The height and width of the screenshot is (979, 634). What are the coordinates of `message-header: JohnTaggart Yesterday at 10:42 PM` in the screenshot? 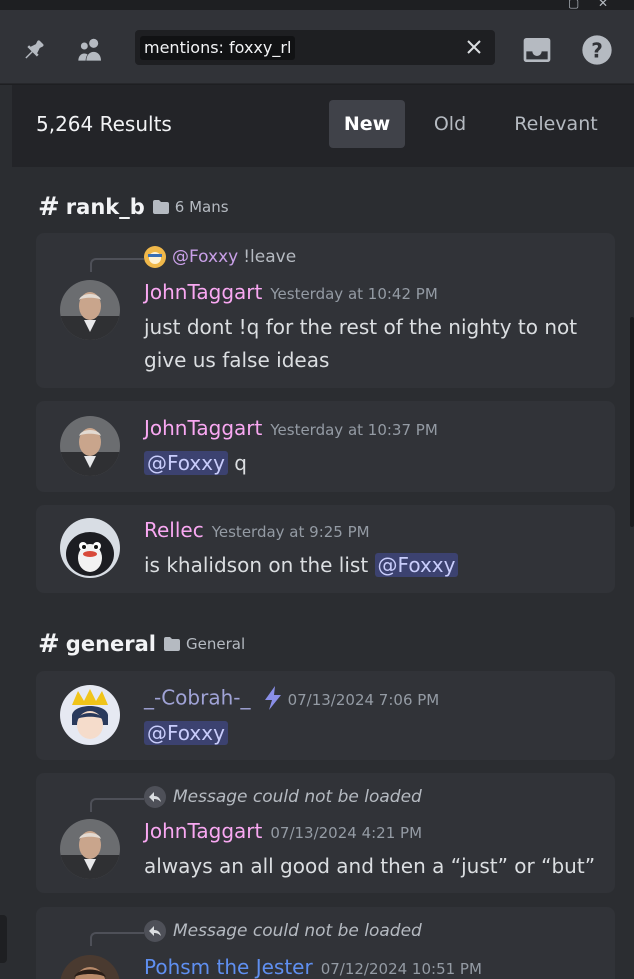 It's located at (291, 292).